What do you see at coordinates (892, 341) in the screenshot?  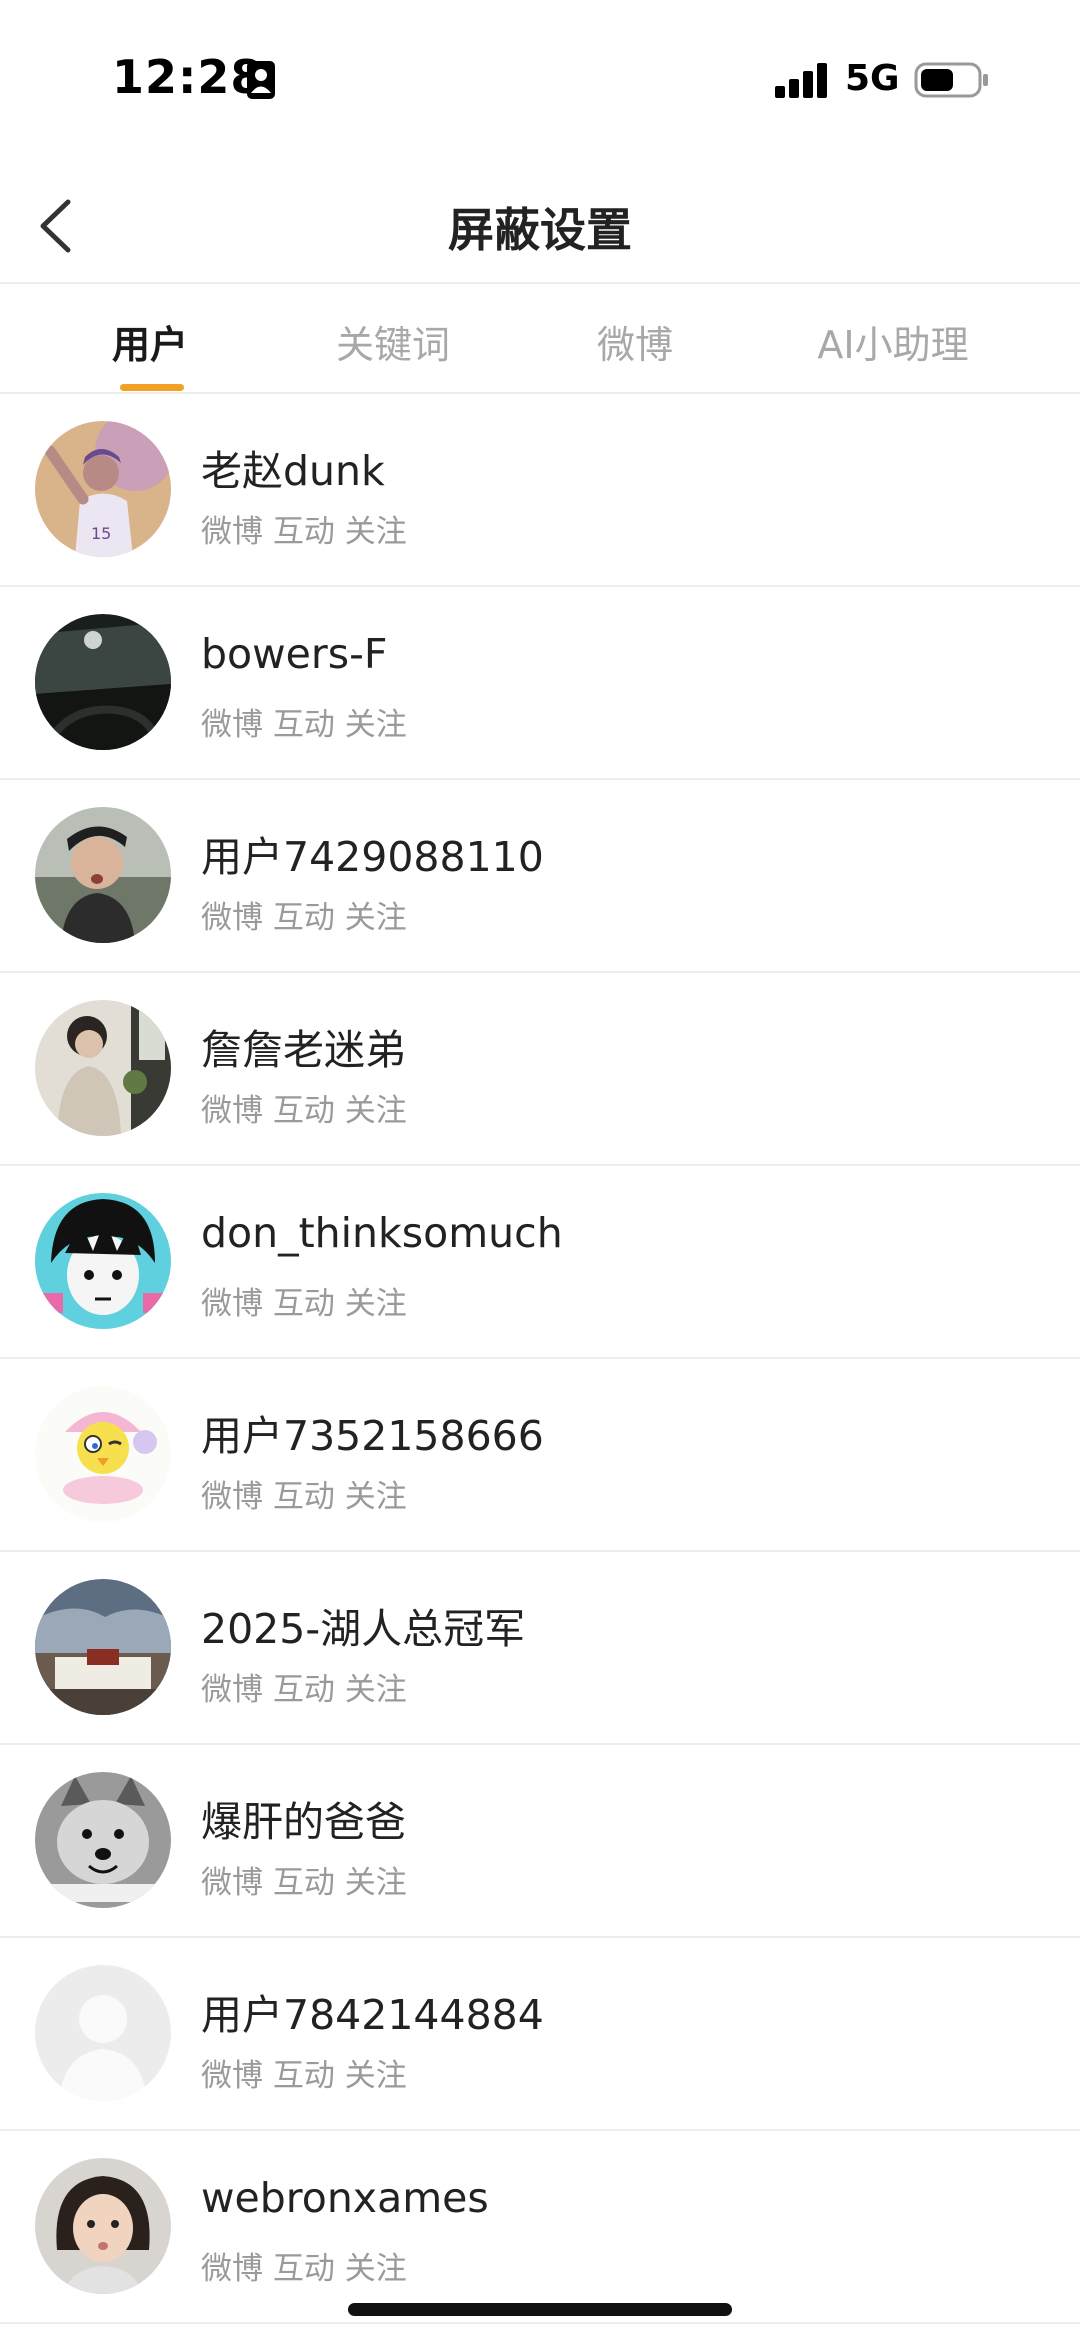 I see `tab-ai-assistant: AI小助理` at bounding box center [892, 341].